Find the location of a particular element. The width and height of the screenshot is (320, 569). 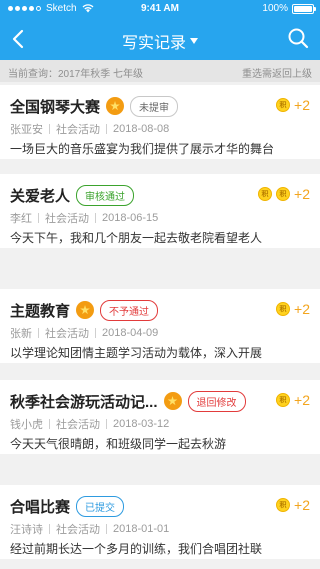

record-date: 2018-04-09 is located at coordinates (130, 333).